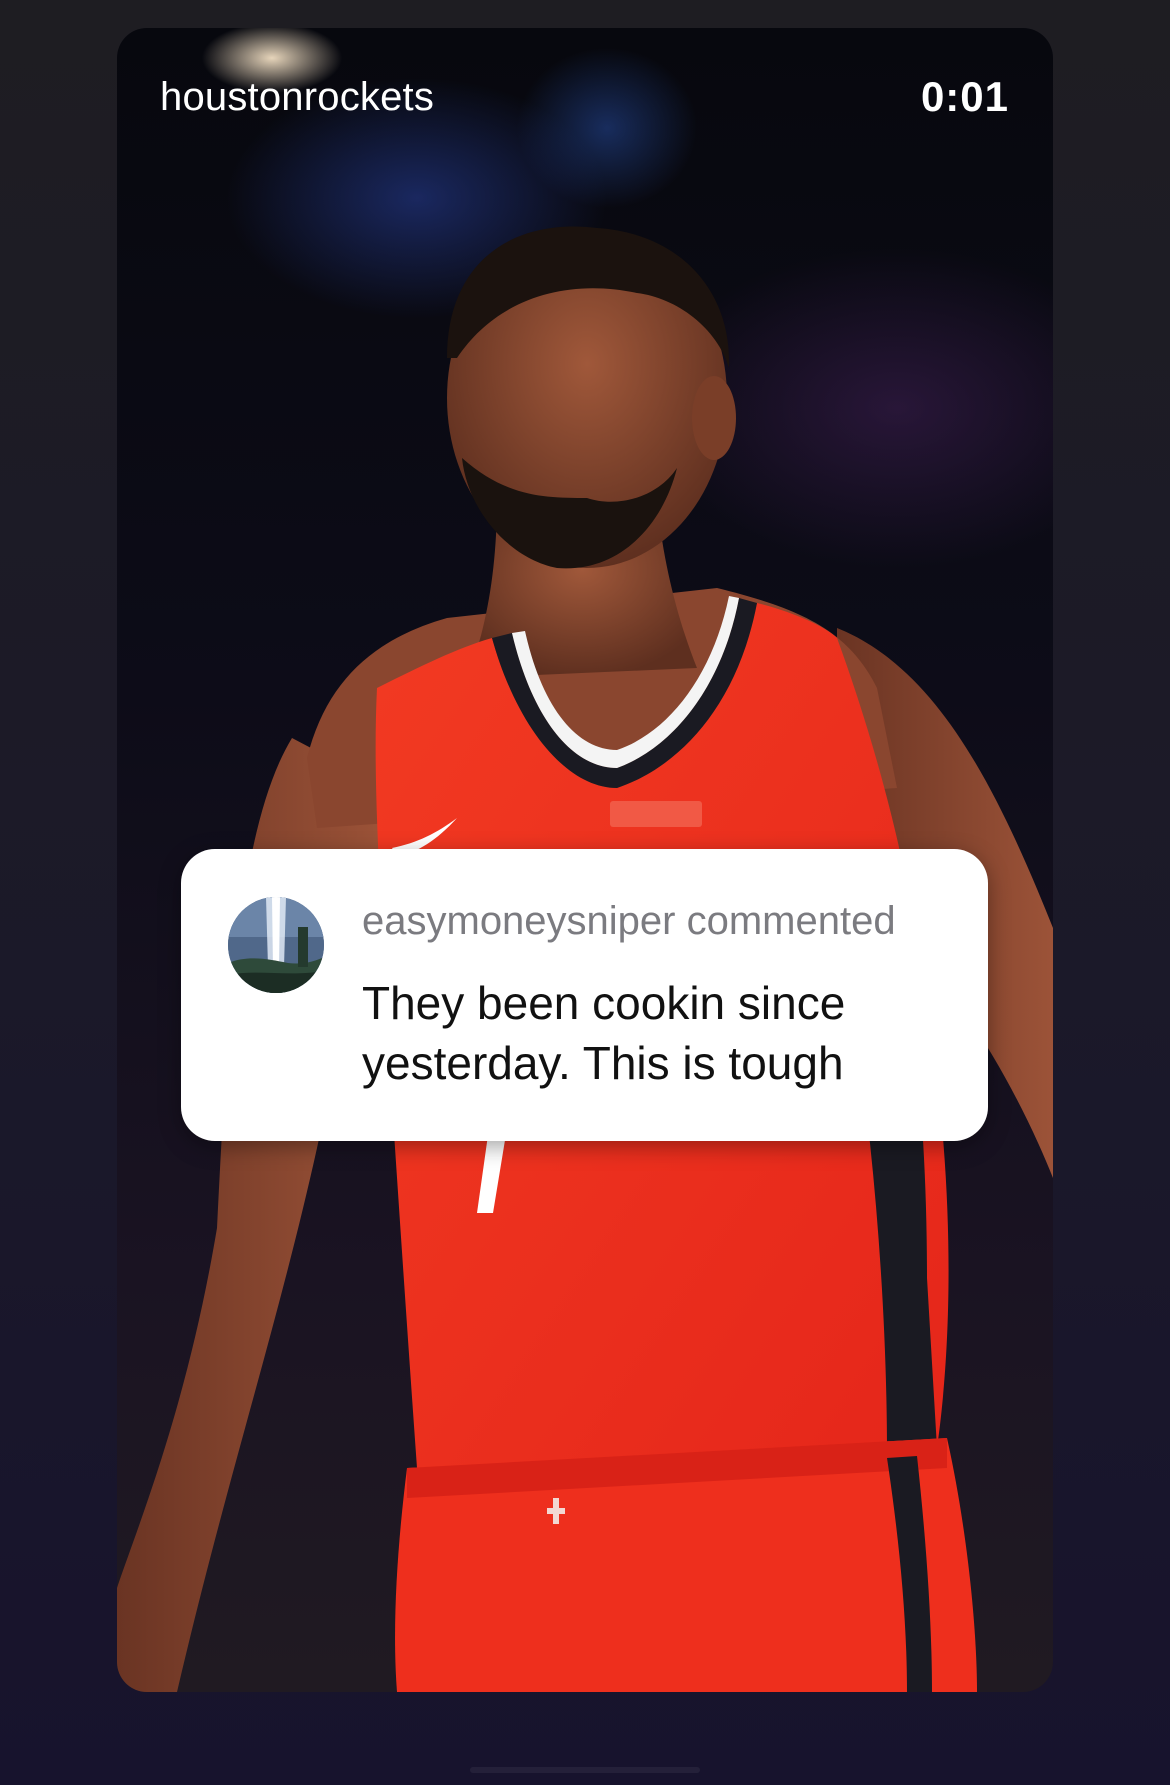 This screenshot has height=1785, width=1170. I want to click on story-timer: 0:01, so click(964, 96).